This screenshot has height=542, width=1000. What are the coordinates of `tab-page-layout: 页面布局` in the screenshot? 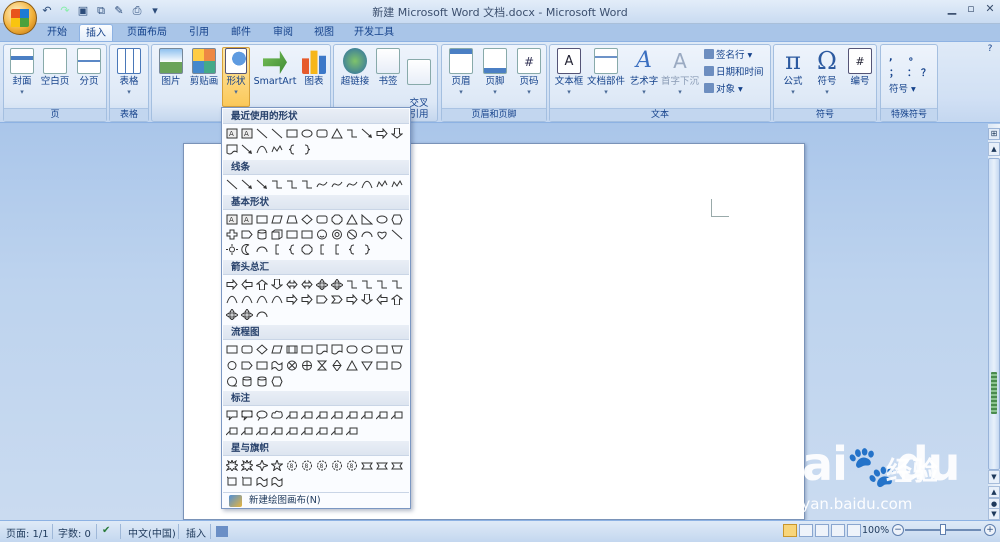 It's located at (147, 33).